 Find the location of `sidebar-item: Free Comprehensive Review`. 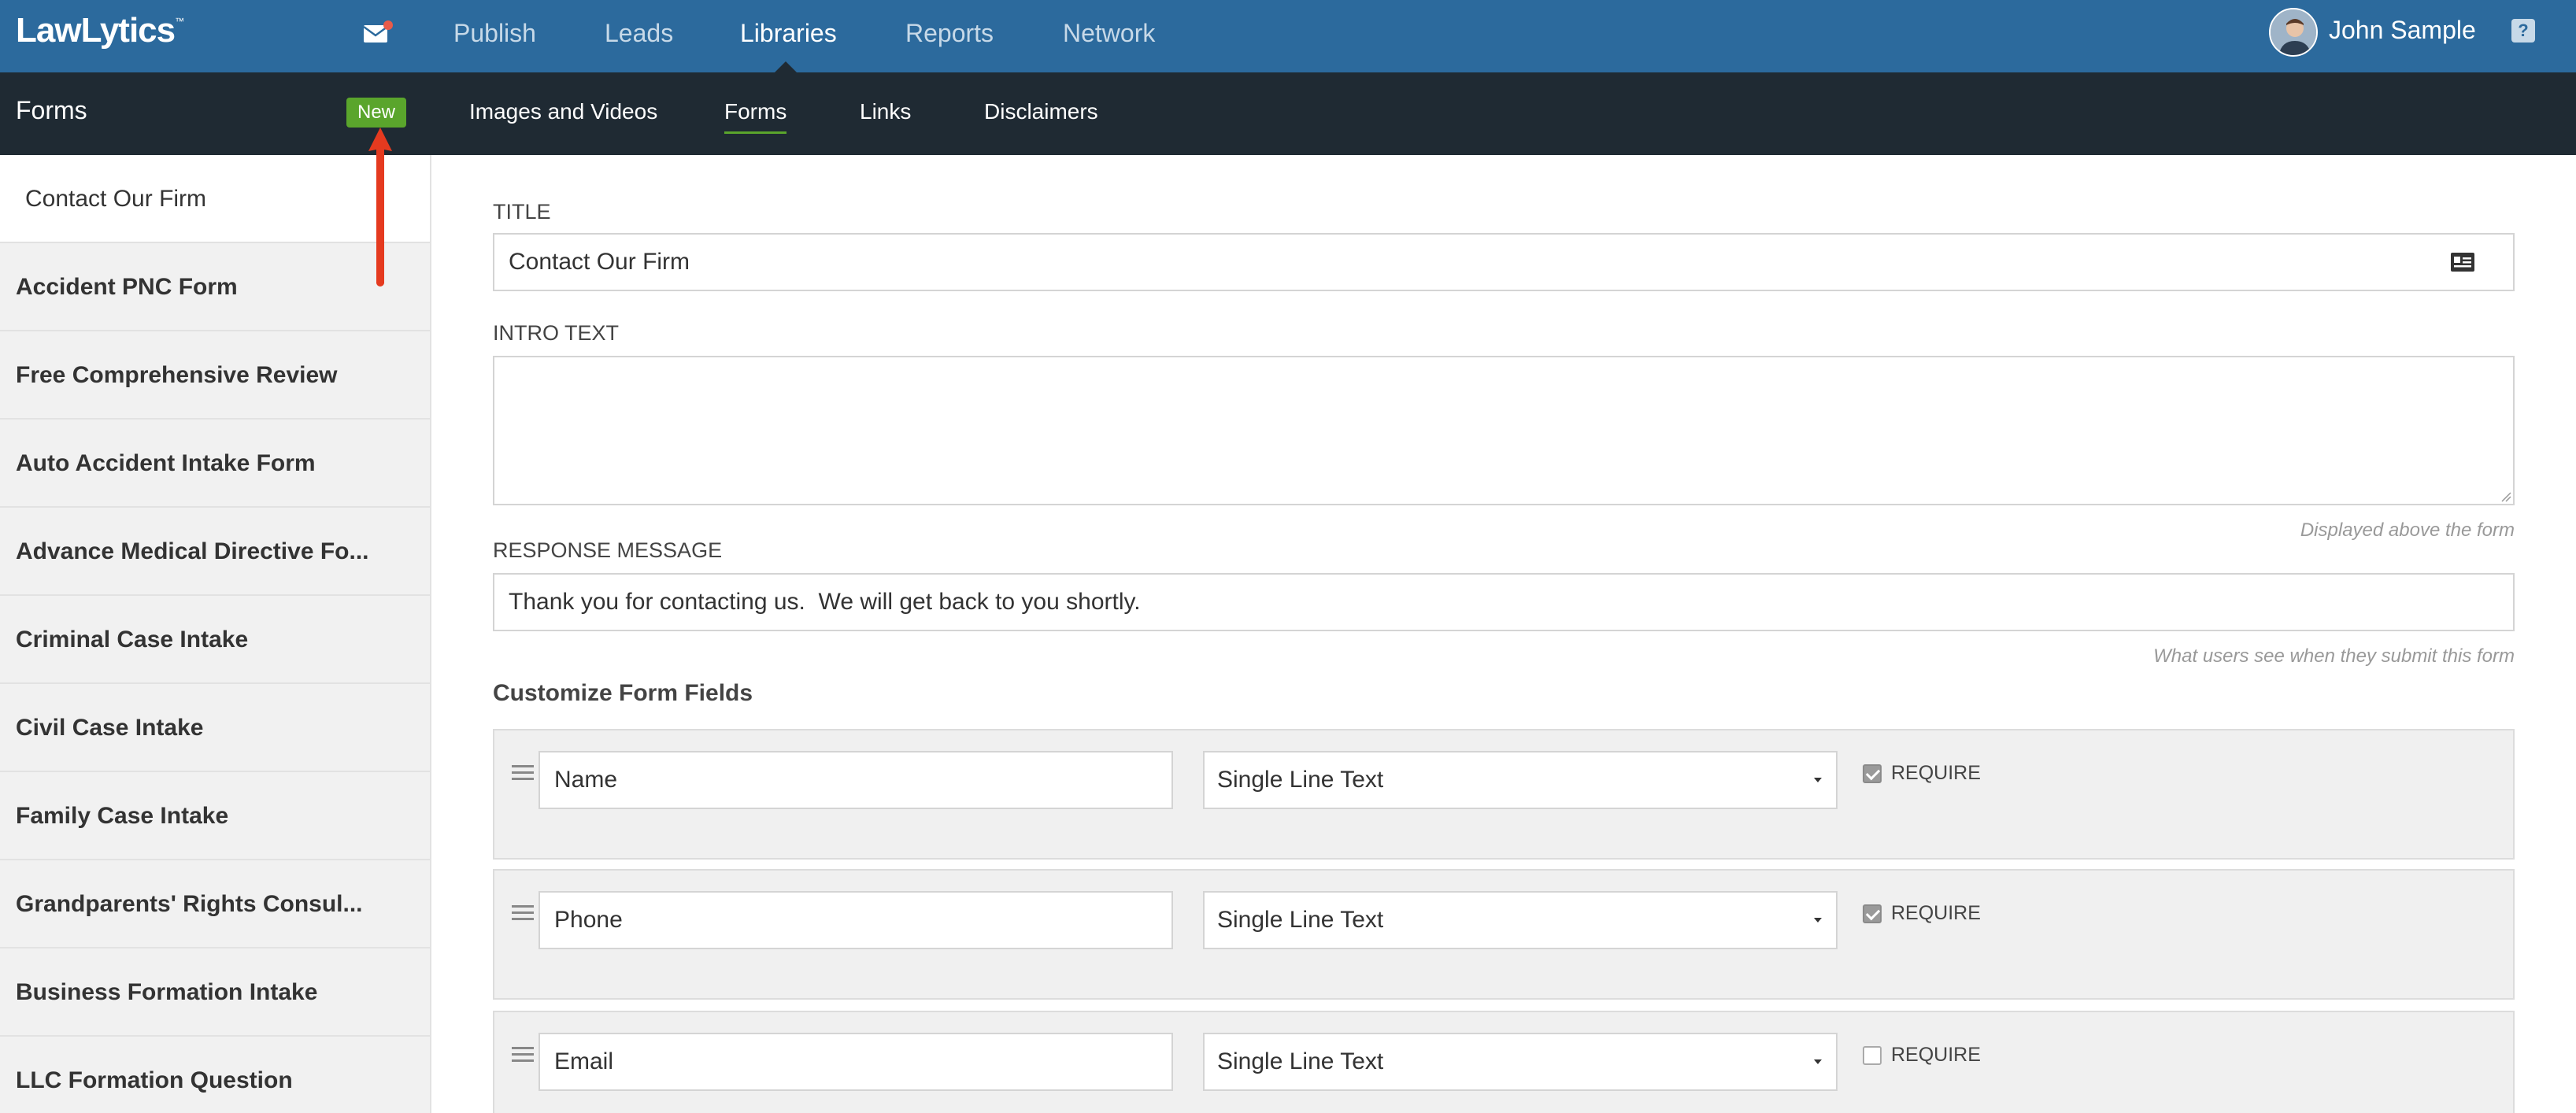

sidebar-item: Free Comprehensive Review is located at coordinates (215, 375).